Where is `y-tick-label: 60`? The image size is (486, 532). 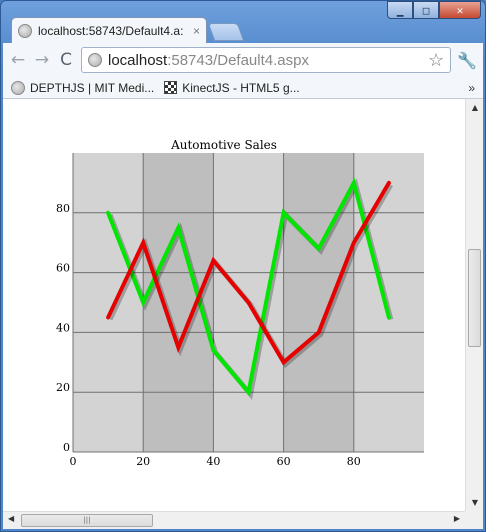
y-tick-label: 60 is located at coordinates (63, 268).